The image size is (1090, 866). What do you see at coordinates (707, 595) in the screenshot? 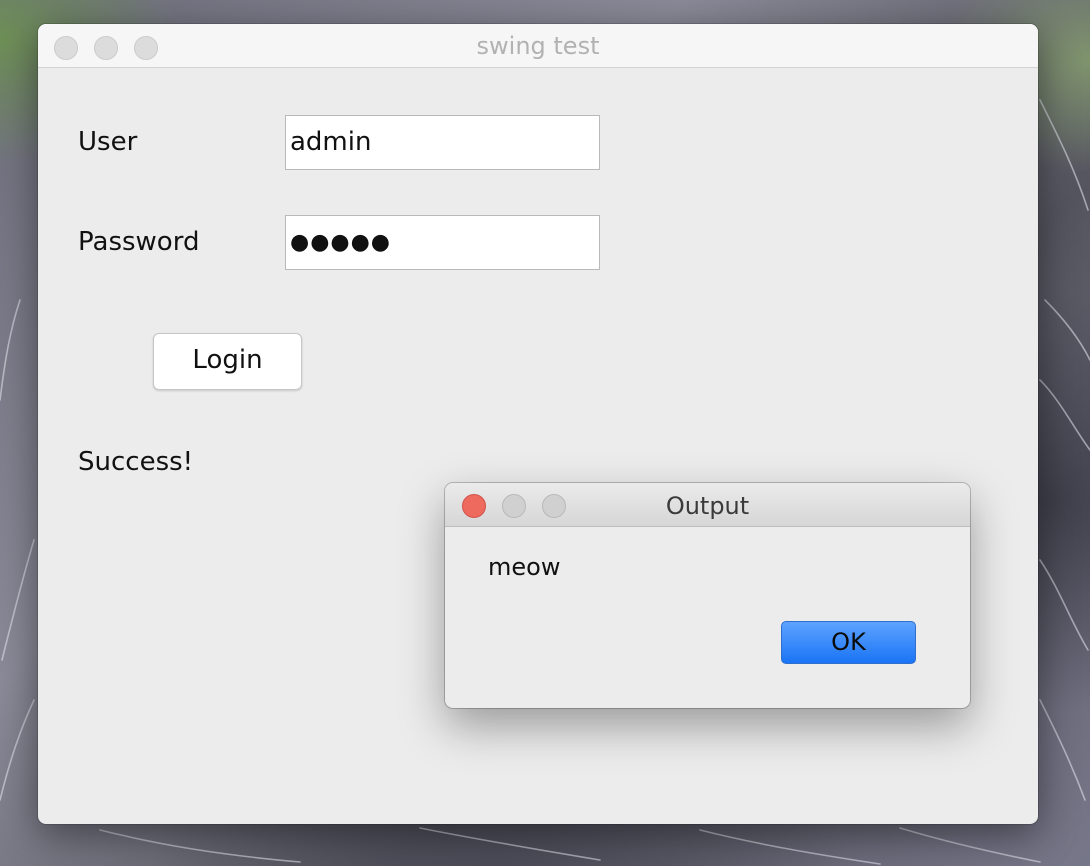
I see `output-dialog: Output meow OK` at bounding box center [707, 595].